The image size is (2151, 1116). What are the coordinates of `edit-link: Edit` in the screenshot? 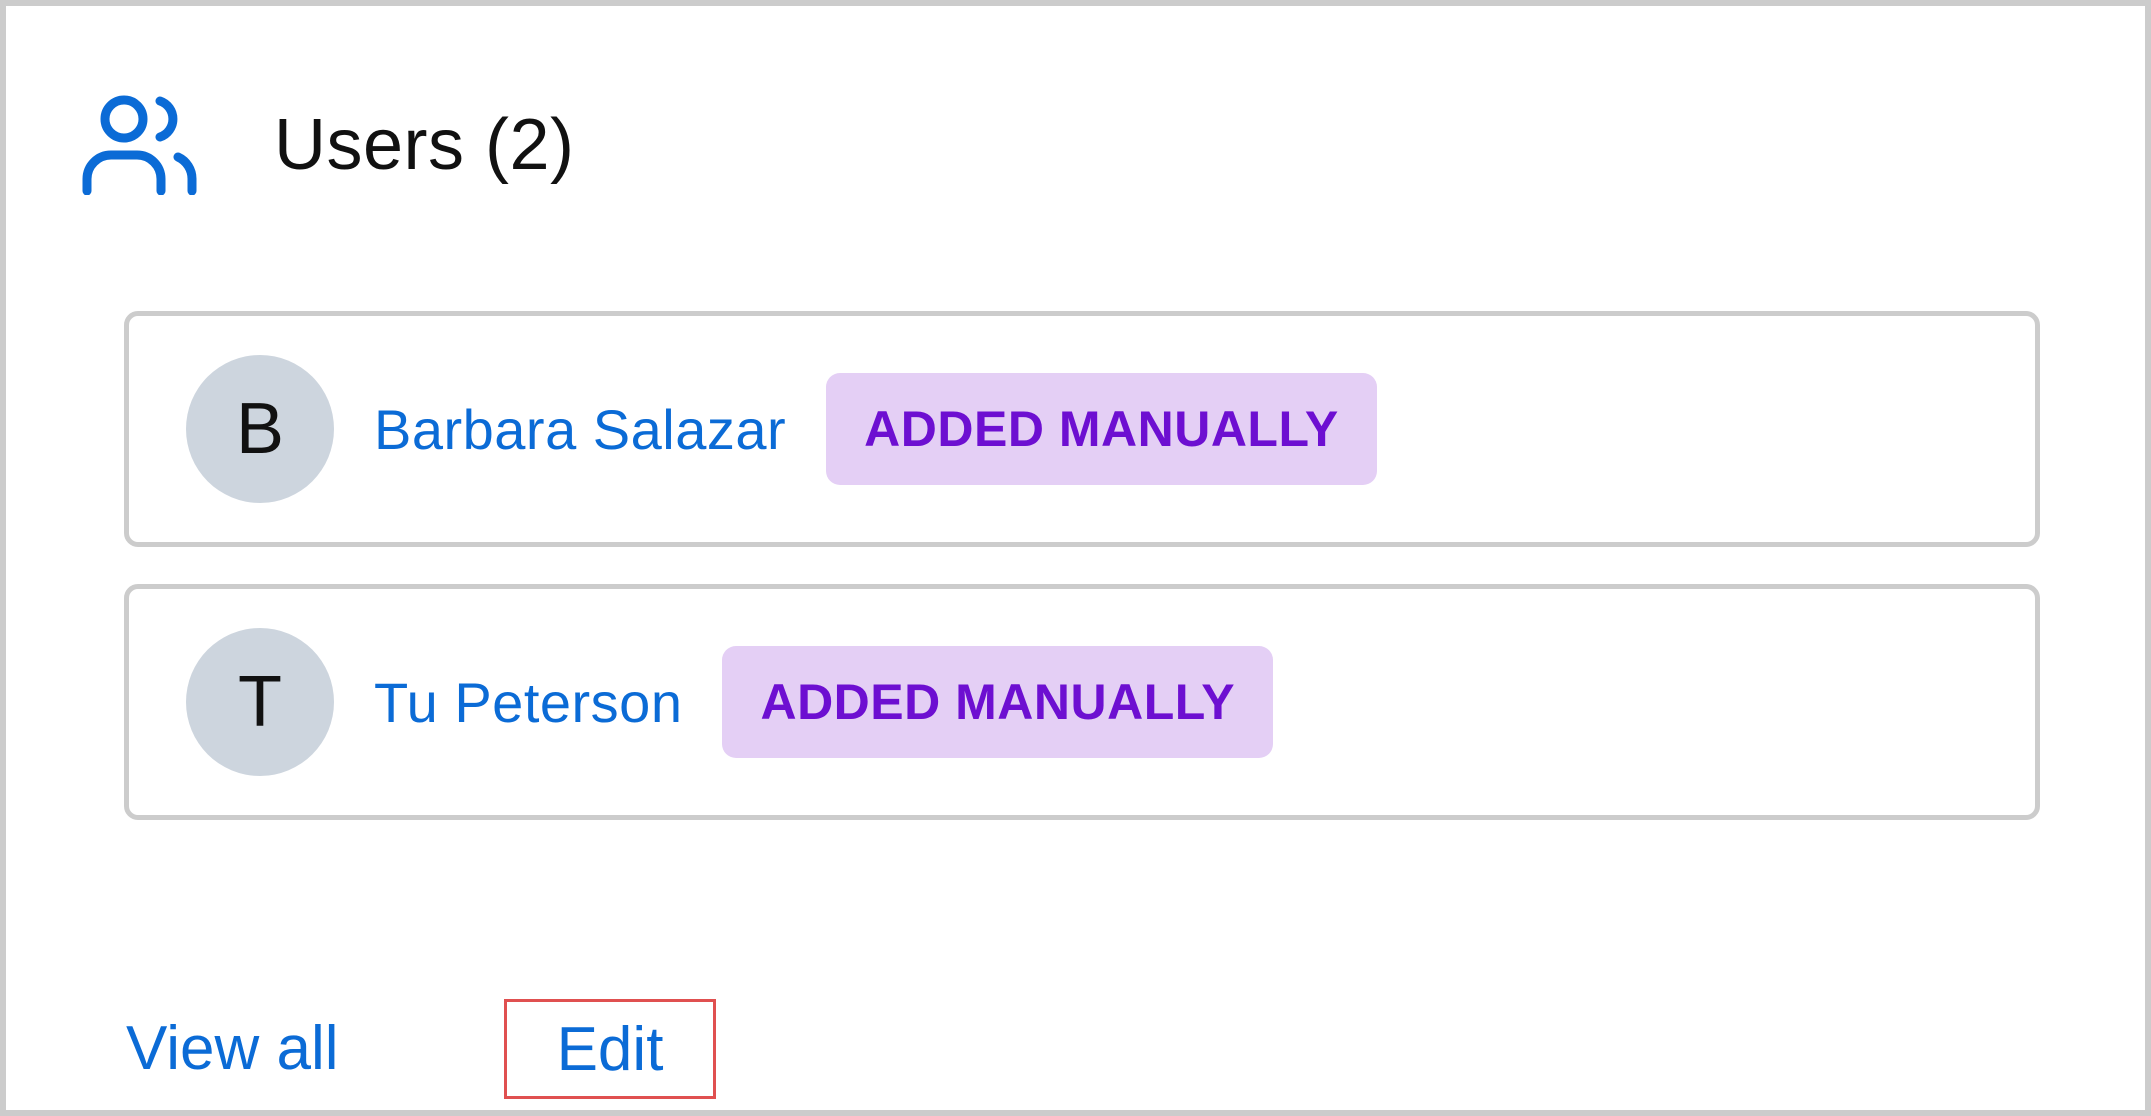 It's located at (610, 1049).